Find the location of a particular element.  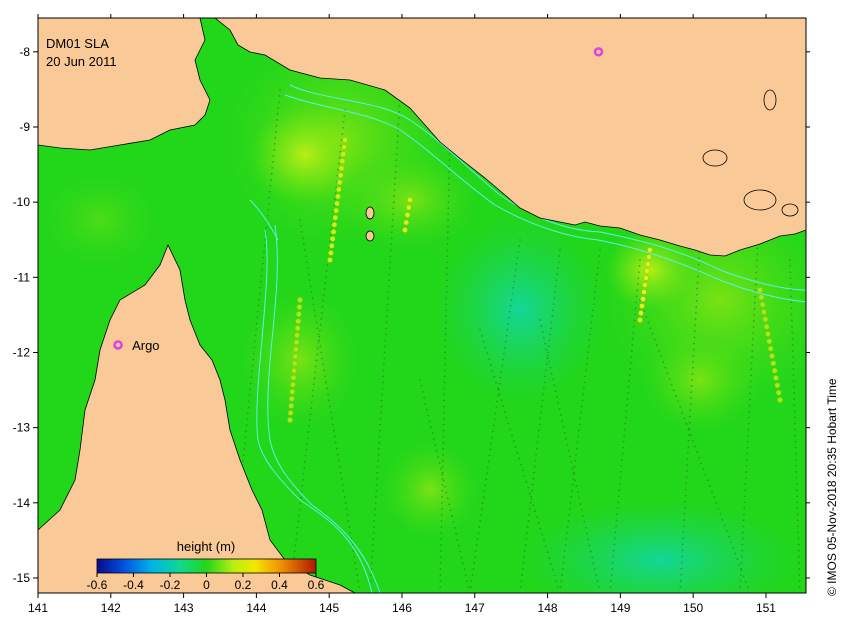

x-tick-label: 151 is located at coordinates (766, 608).